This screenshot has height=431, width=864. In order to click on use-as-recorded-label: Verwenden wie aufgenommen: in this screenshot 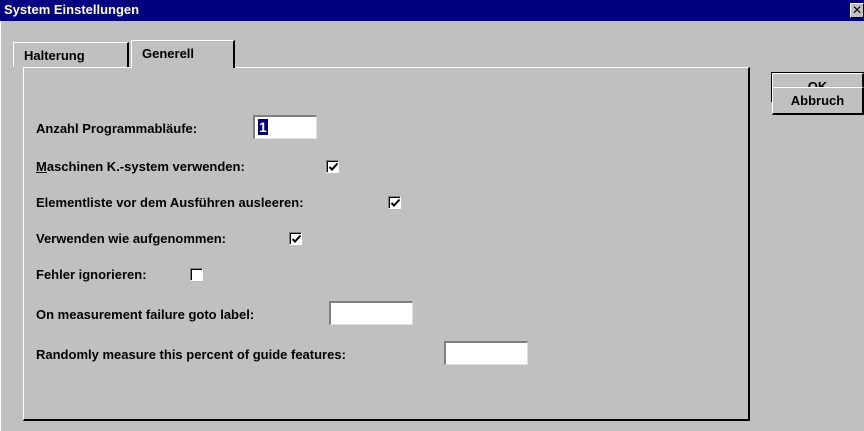, I will do `click(131, 238)`.